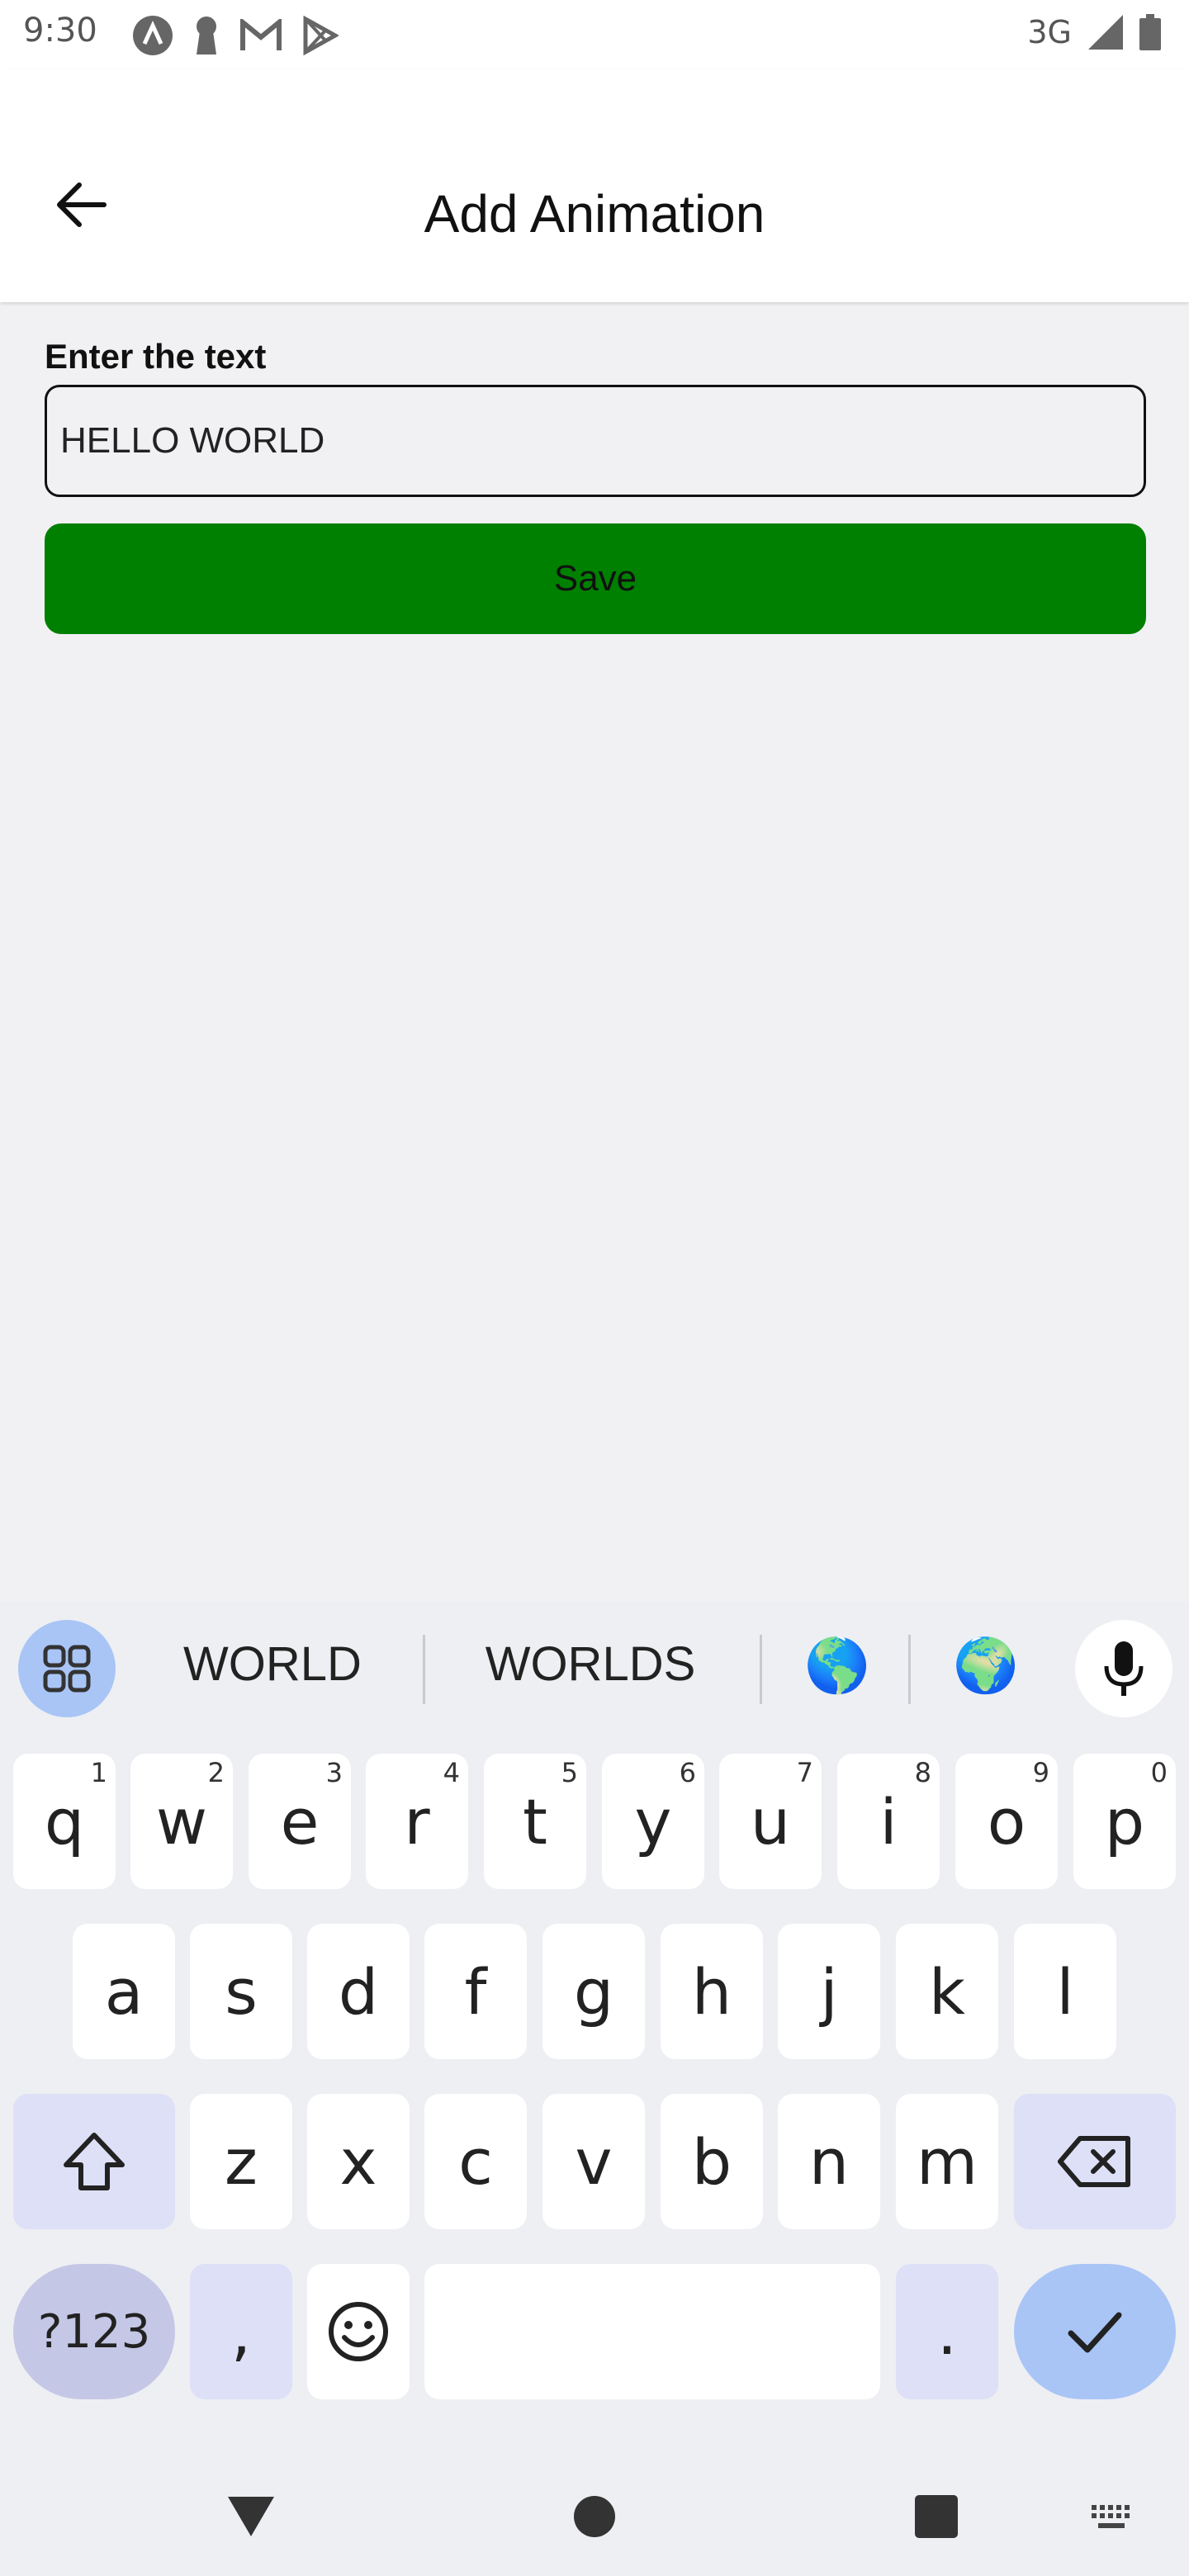  What do you see at coordinates (829, 1991) in the screenshot?
I see `key-j: j` at bounding box center [829, 1991].